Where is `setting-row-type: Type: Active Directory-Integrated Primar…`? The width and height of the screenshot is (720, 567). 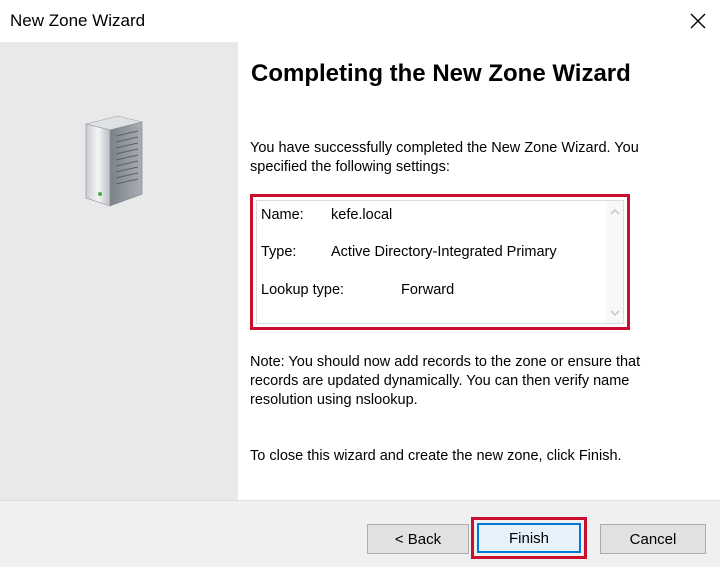
setting-row-type: Type: Active Directory-Integrated Primar… is located at coordinates (409, 252).